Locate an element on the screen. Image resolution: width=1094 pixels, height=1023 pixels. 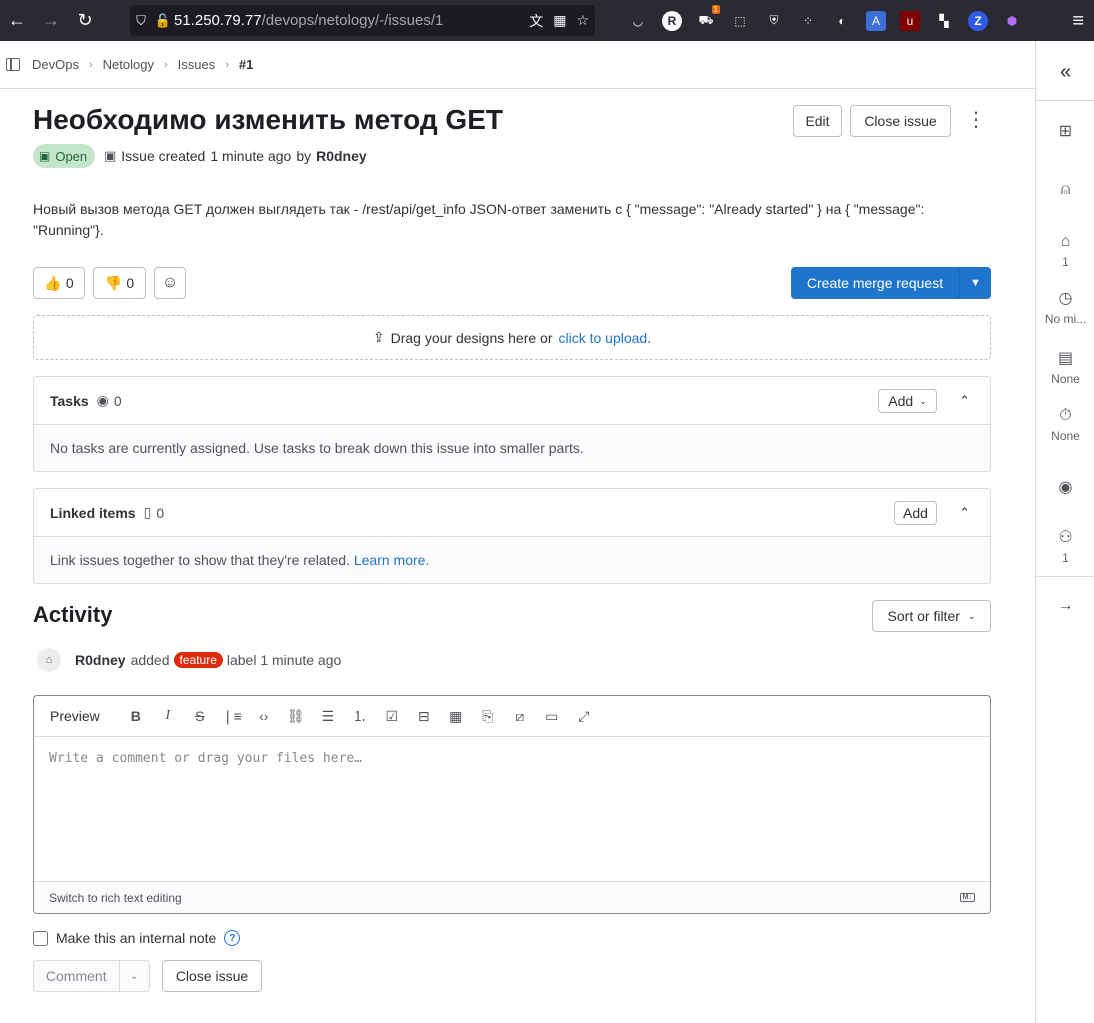
dots-icon: ⁘ is located at coordinates (808, 21).